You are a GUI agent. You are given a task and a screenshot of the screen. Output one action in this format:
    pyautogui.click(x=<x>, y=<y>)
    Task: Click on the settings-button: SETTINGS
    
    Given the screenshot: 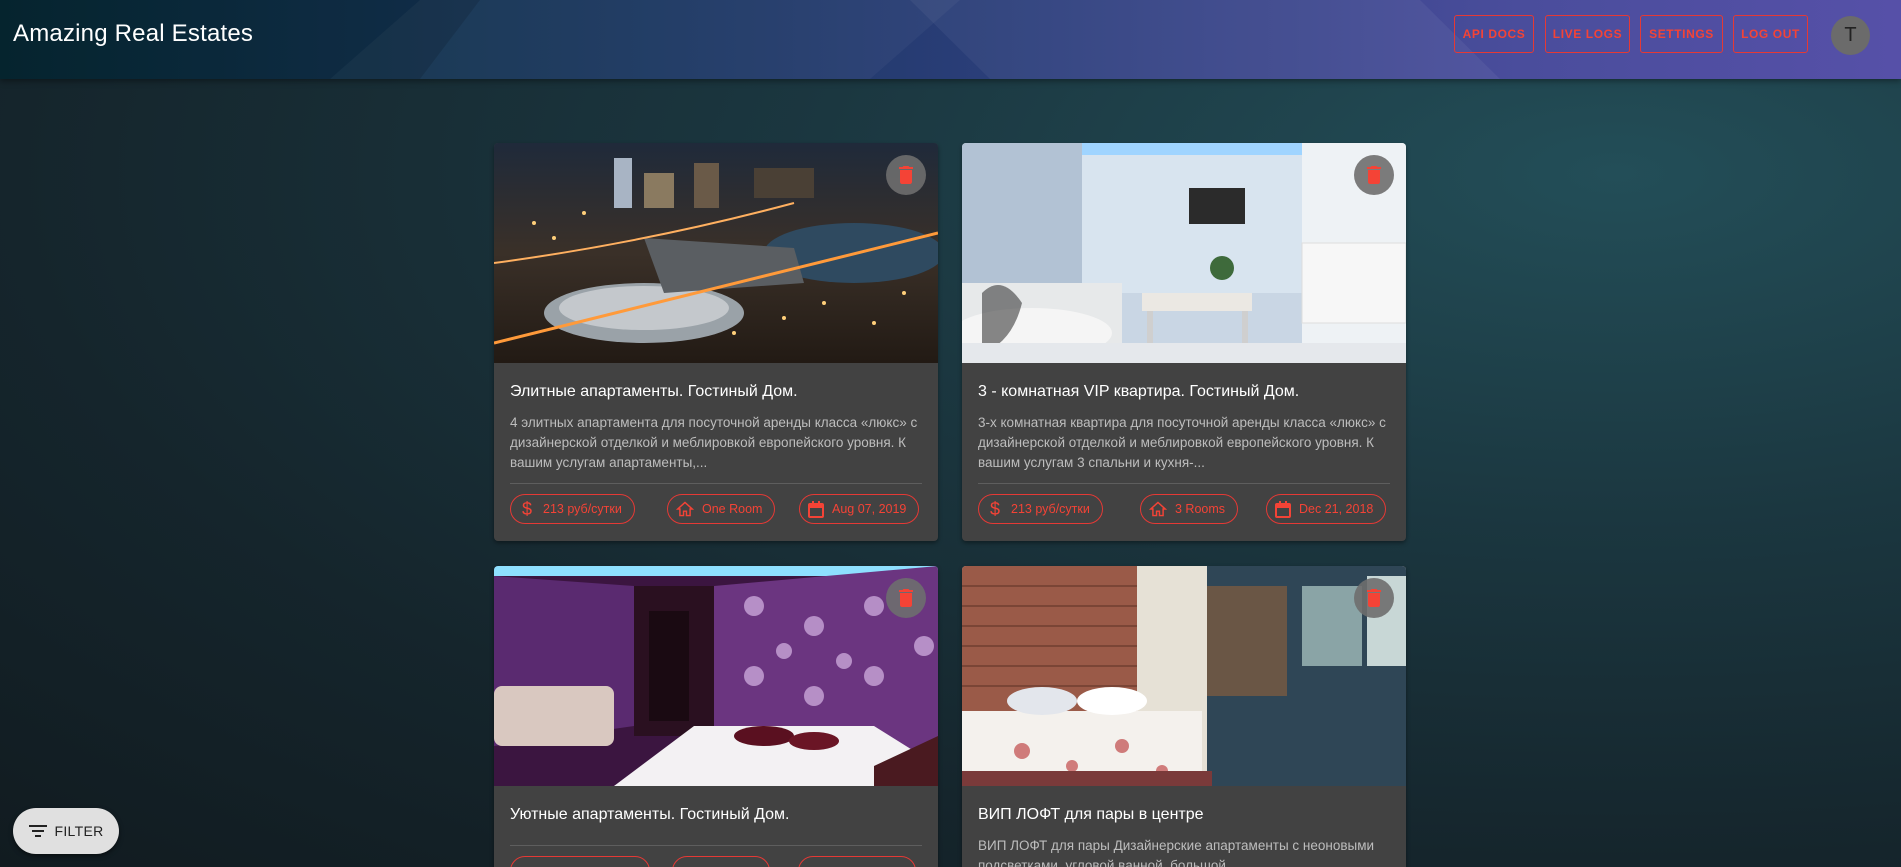 What is the action you would take?
    pyautogui.click(x=1681, y=34)
    